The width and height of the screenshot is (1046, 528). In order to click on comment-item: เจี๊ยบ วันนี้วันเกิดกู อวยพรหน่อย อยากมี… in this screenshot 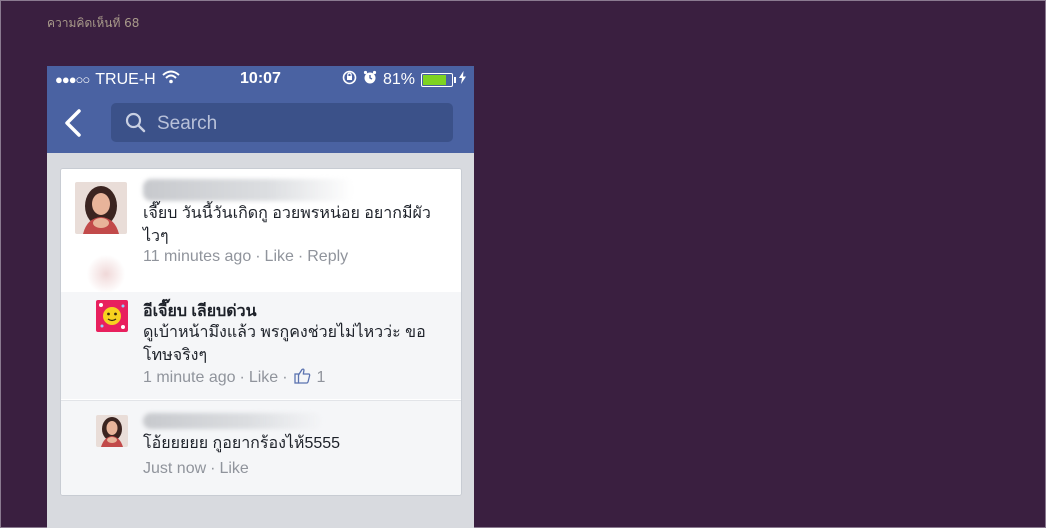, I will do `click(261, 231)`.